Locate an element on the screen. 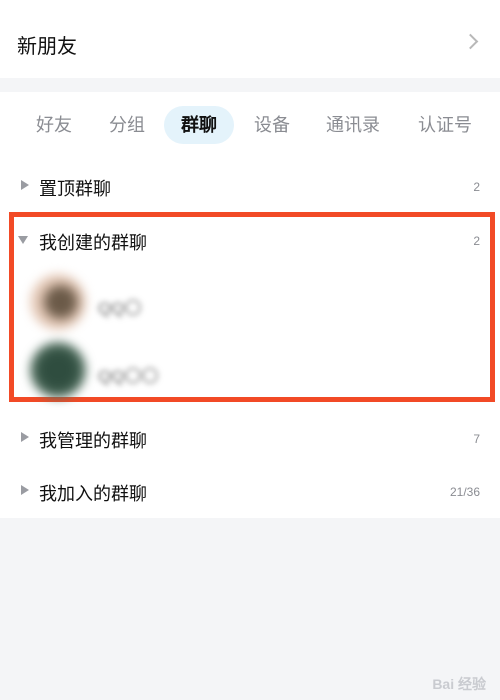  tab-bar: 好友 分组 群聊 设备 通讯录 认证号 is located at coordinates (250, 126).